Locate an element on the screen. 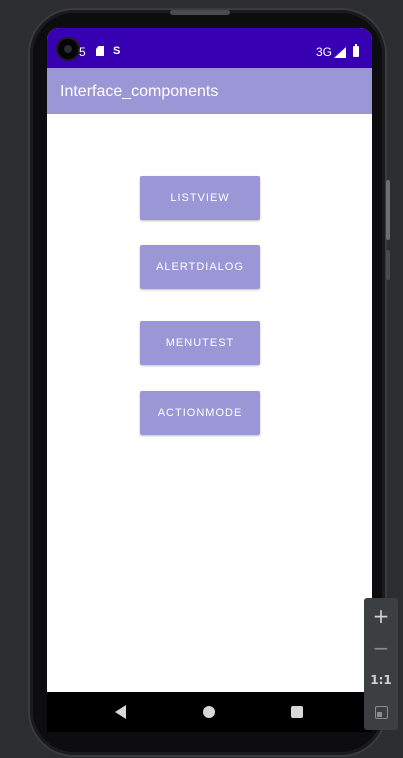  sd-card-icon is located at coordinates (100, 51).